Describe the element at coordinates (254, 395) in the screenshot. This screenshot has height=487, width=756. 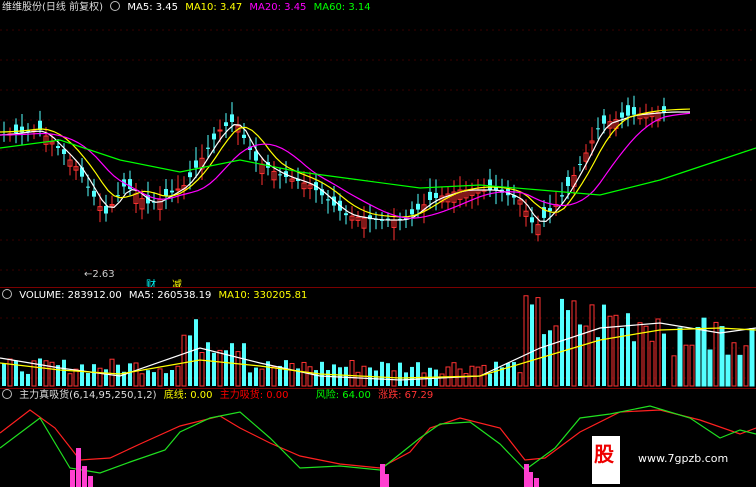
I see `absorb-label: 主力吸货: 0.00` at that location.